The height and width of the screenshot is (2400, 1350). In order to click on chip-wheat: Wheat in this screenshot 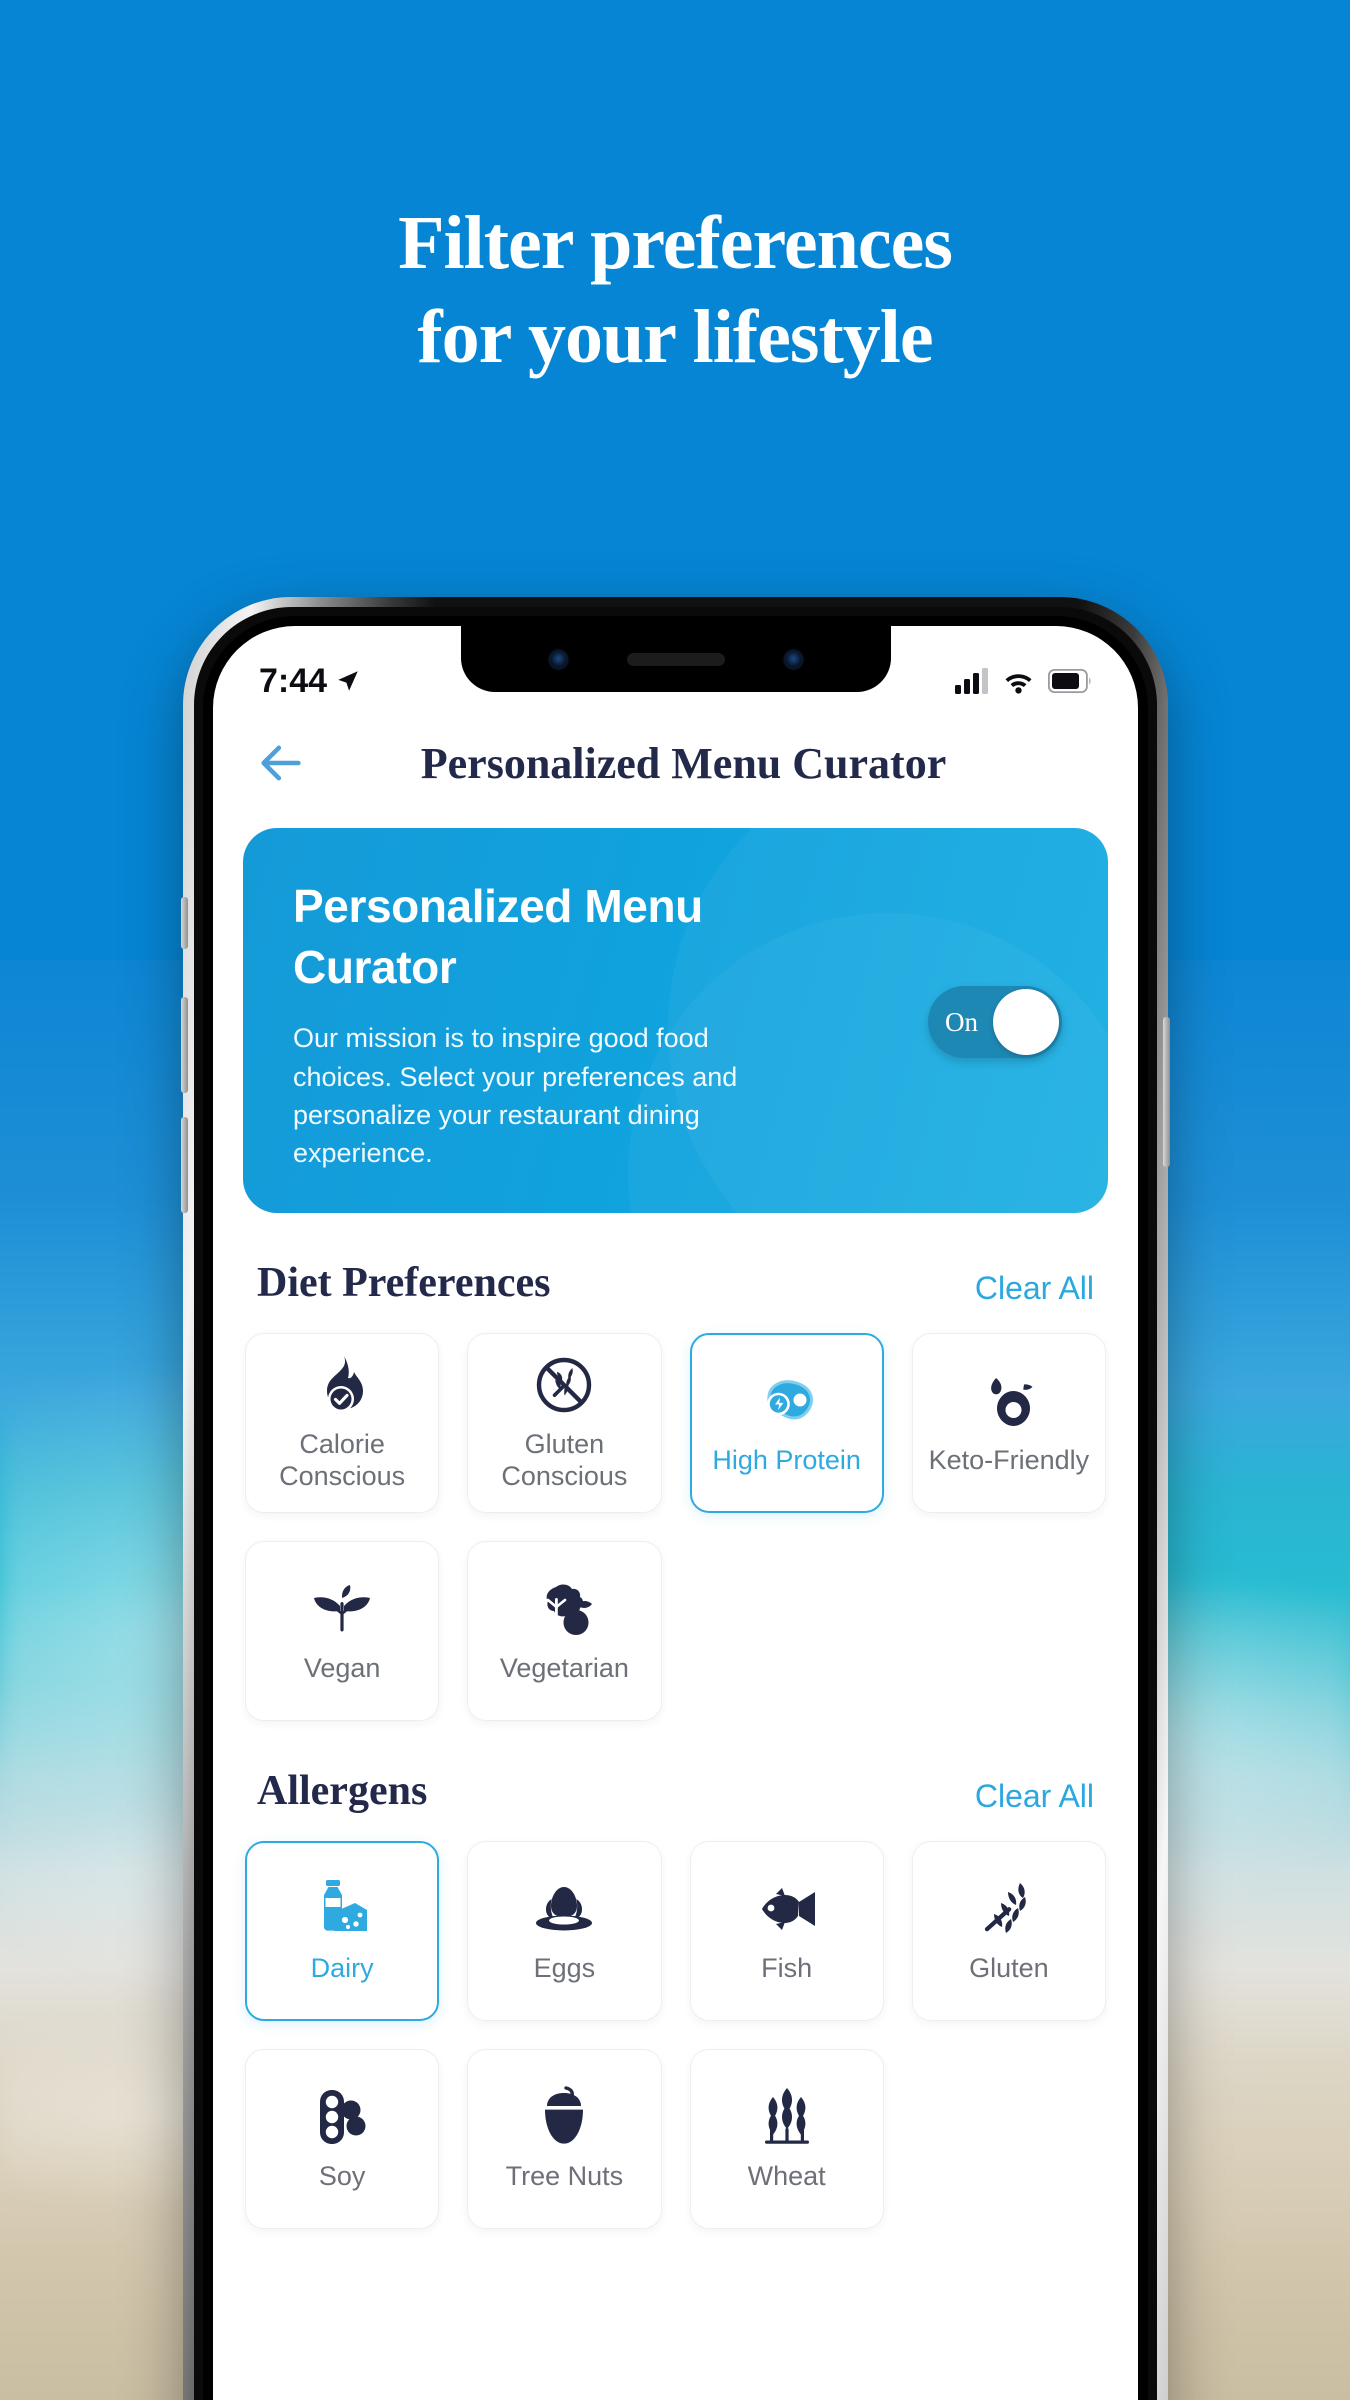, I will do `click(786, 2139)`.